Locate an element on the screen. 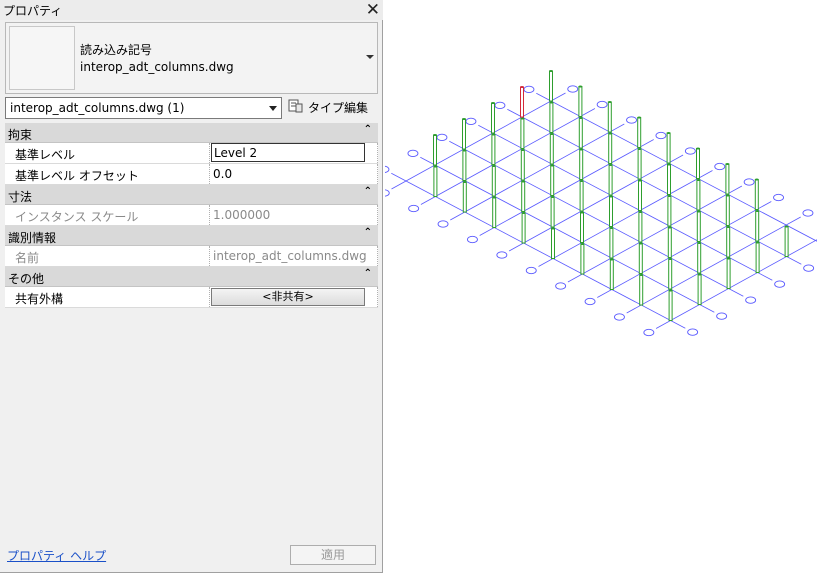 The width and height of the screenshot is (817, 577). property-row-base-offset: 基準レベル オフセット 0.0 is located at coordinates (191, 174).